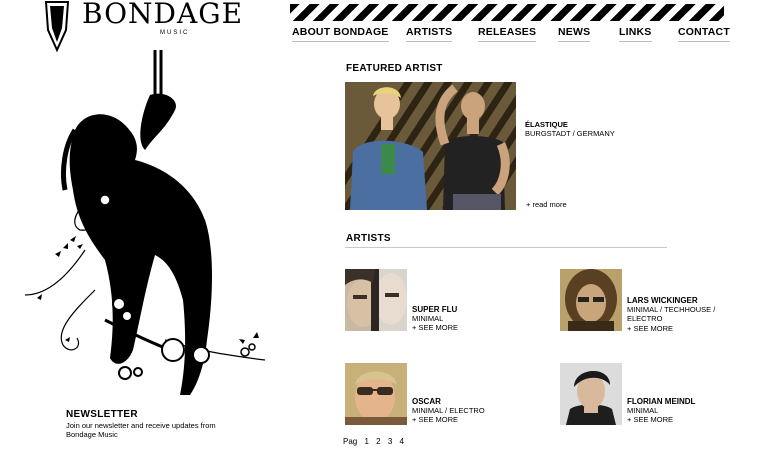 This screenshot has height=450, width=767. What do you see at coordinates (506, 247) in the screenshot?
I see `artists-divider` at bounding box center [506, 247].